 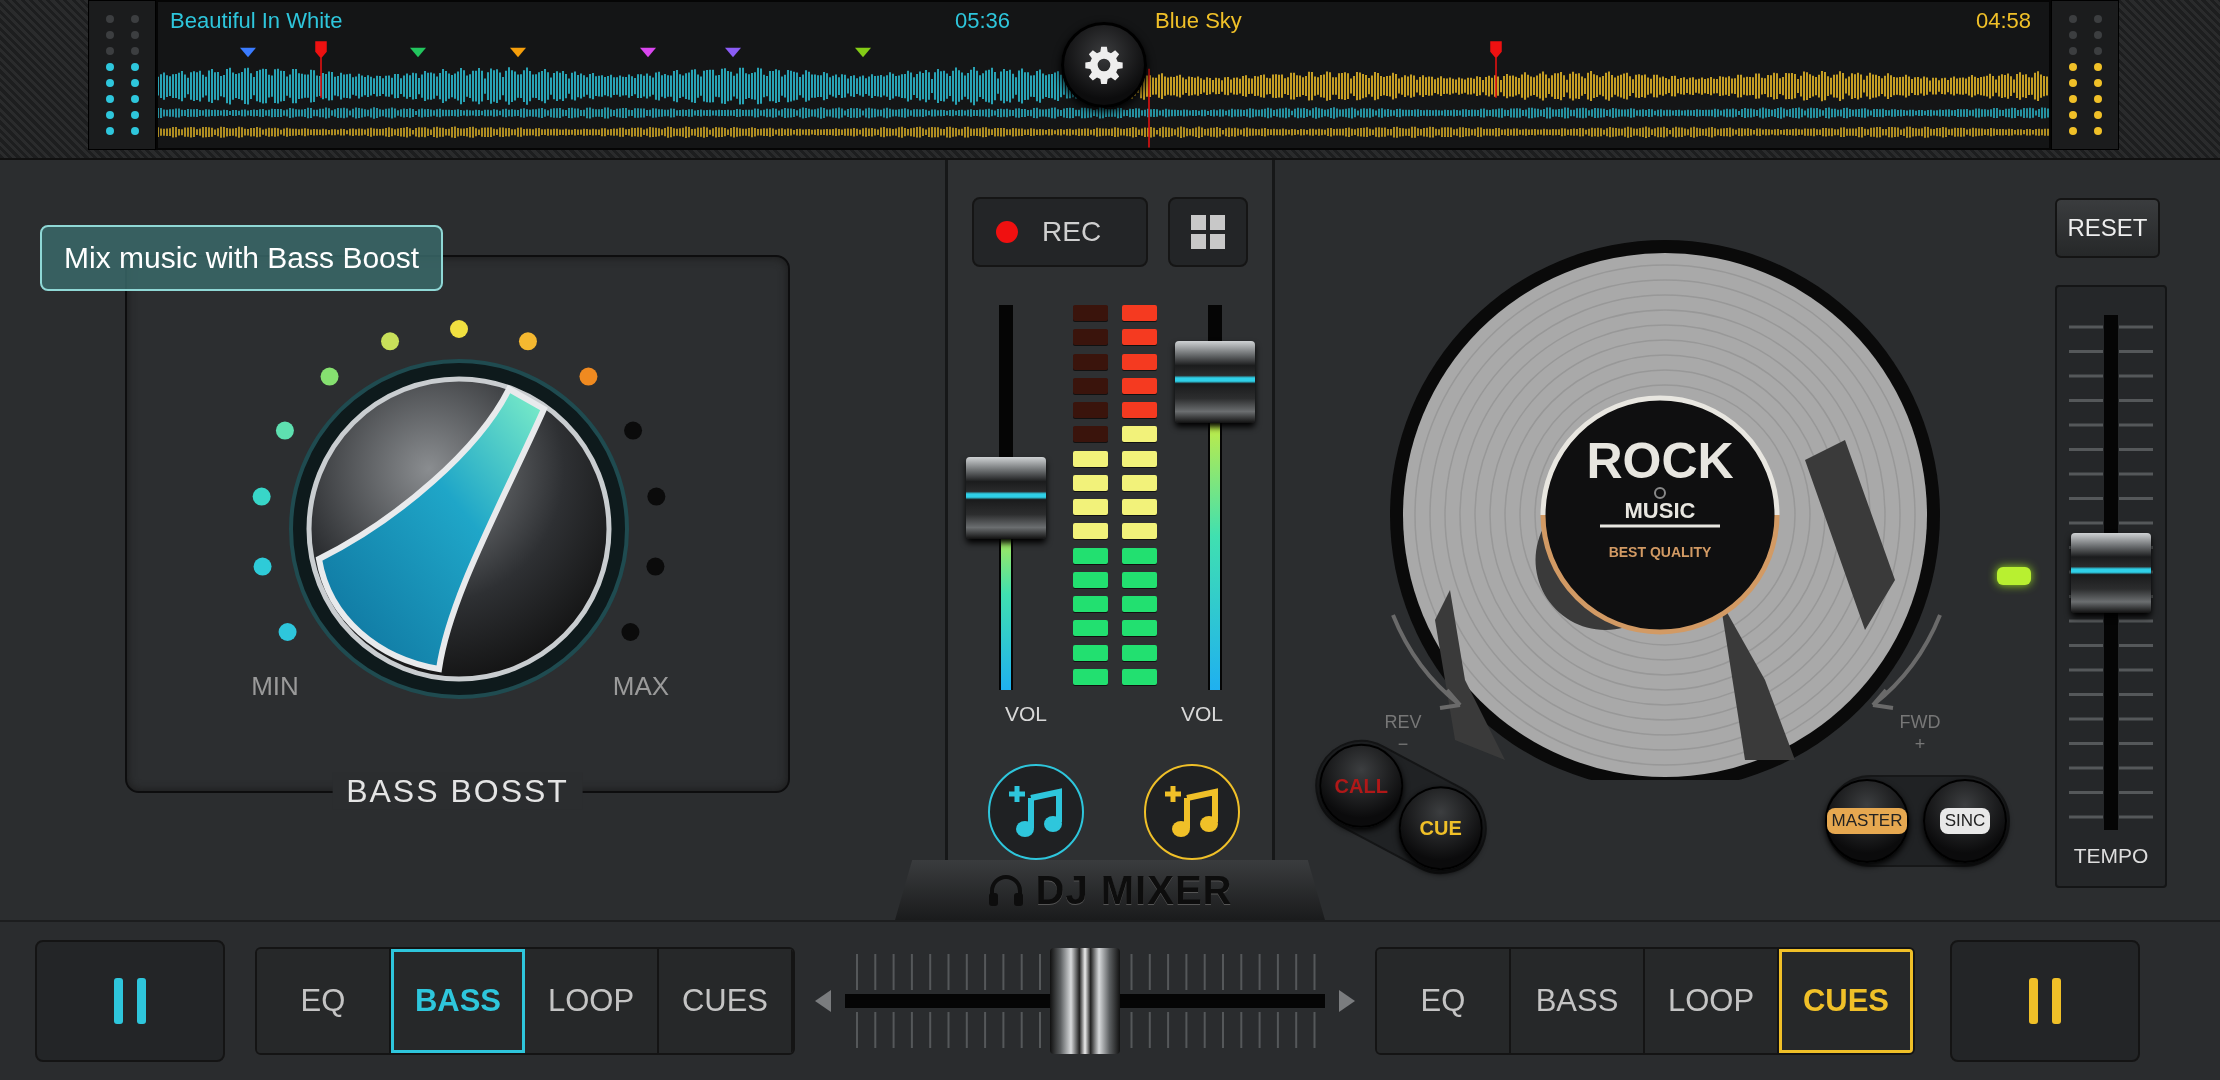 What do you see at coordinates (1660, 510) in the screenshot?
I see `record-label-subtitle: MUSIC` at bounding box center [1660, 510].